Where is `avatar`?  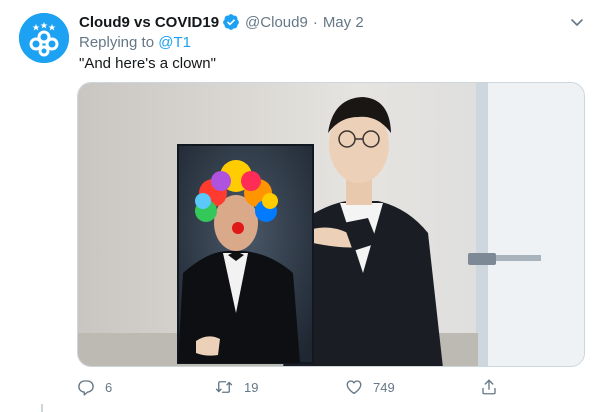 avatar is located at coordinates (44, 38).